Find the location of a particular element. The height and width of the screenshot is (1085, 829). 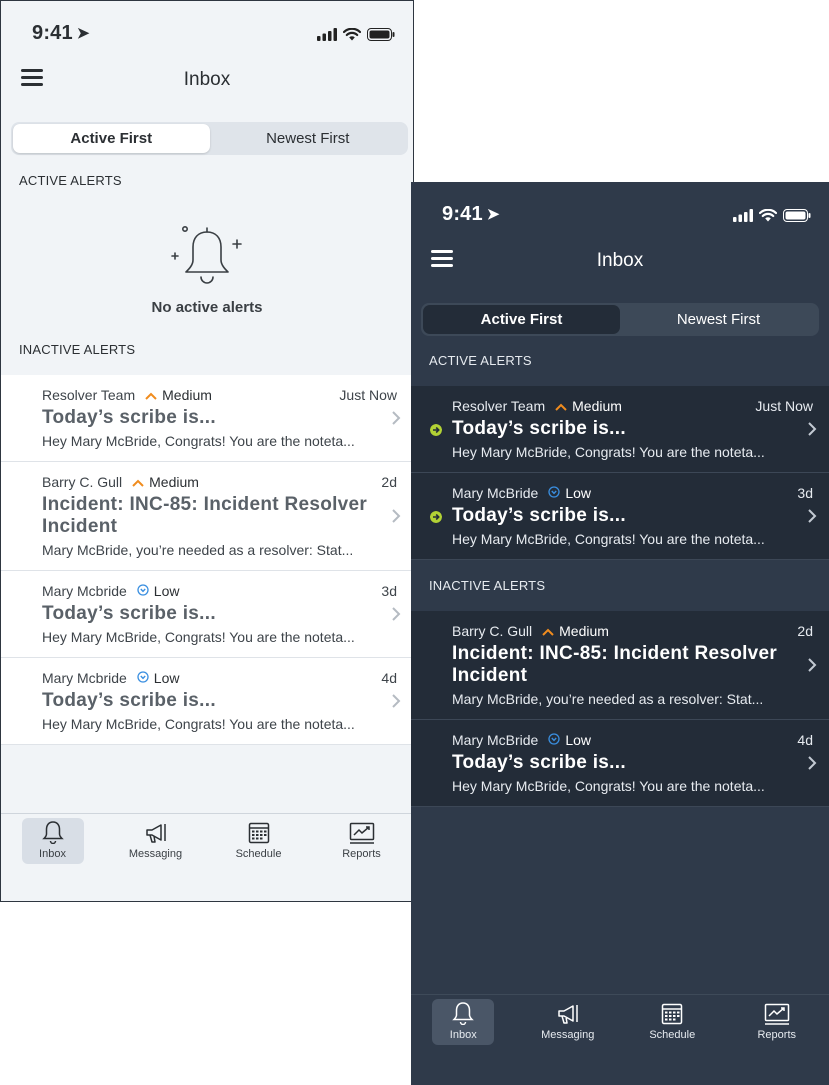

alert-sender: Resolver Team is located at coordinates (499, 406).